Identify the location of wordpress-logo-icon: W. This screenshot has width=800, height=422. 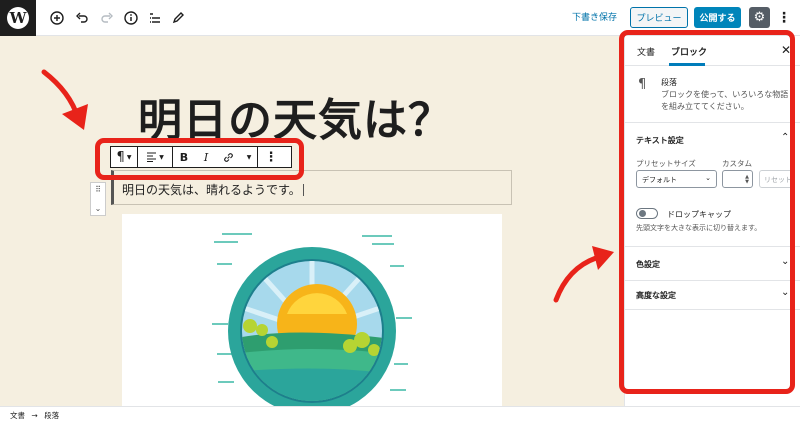
(18, 18).